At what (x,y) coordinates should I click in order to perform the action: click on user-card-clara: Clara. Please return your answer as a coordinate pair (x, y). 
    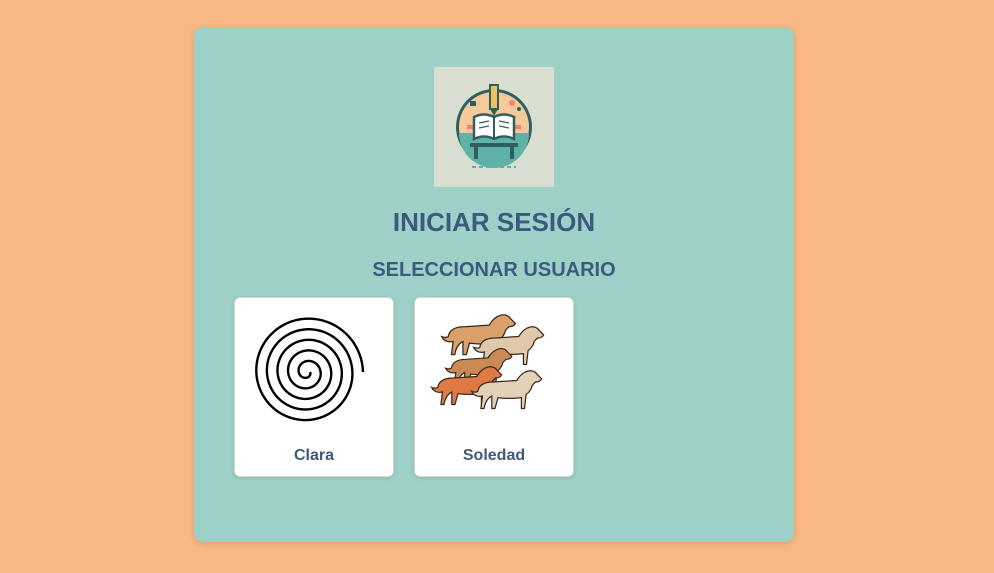
    Looking at the image, I should click on (314, 387).